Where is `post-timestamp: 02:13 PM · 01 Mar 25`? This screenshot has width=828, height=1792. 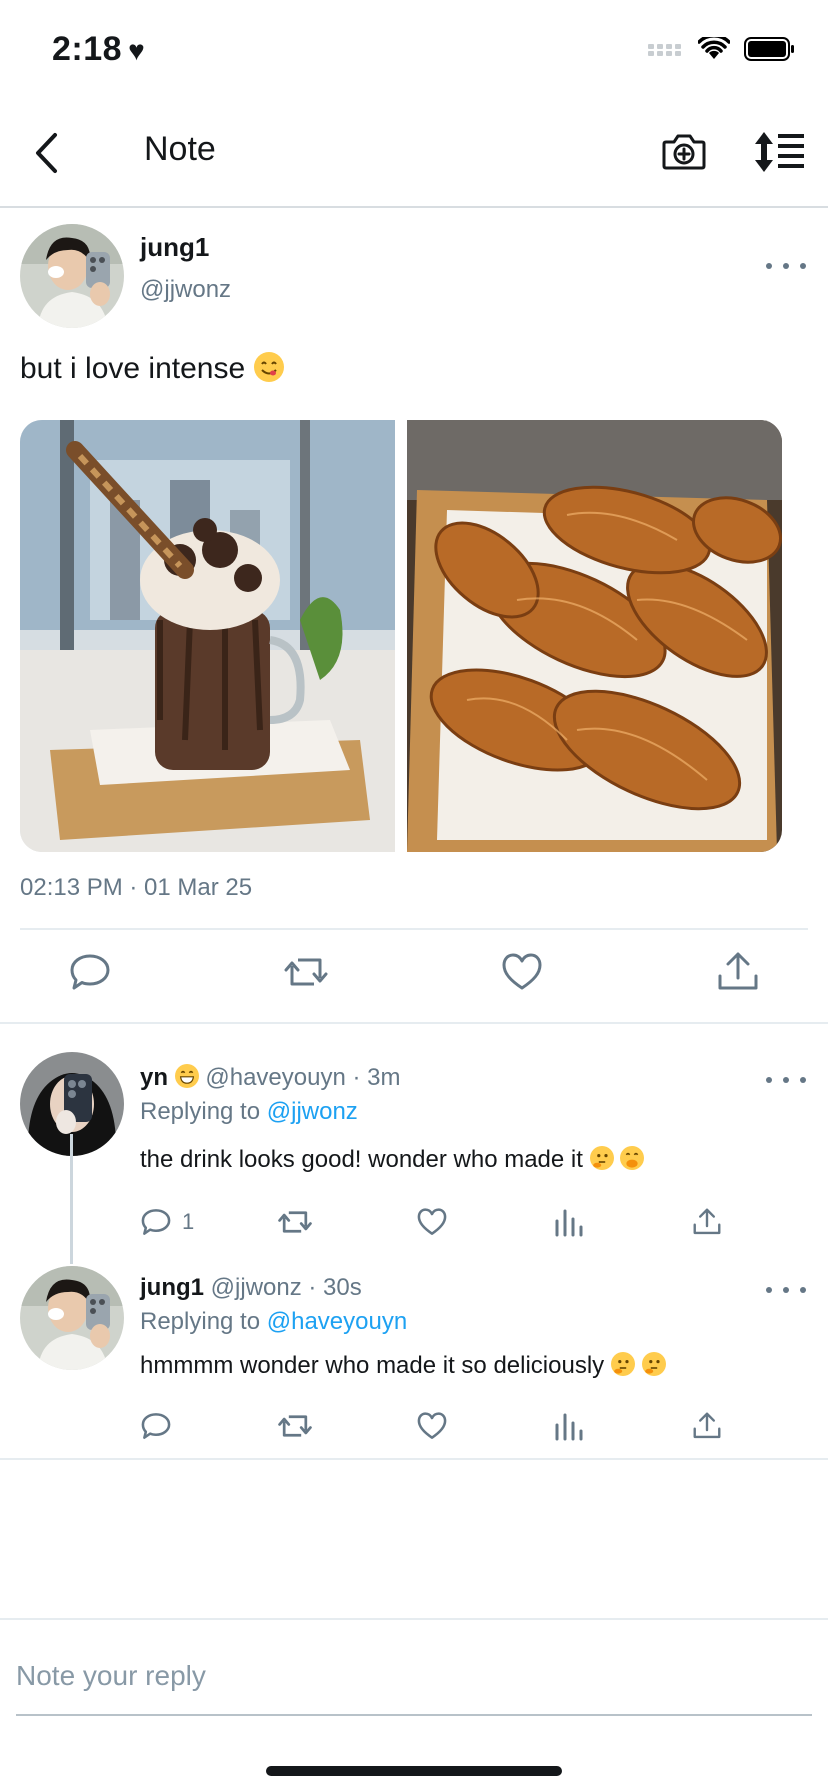
post-timestamp: 02:13 PM · 01 Mar 25 is located at coordinates (136, 887).